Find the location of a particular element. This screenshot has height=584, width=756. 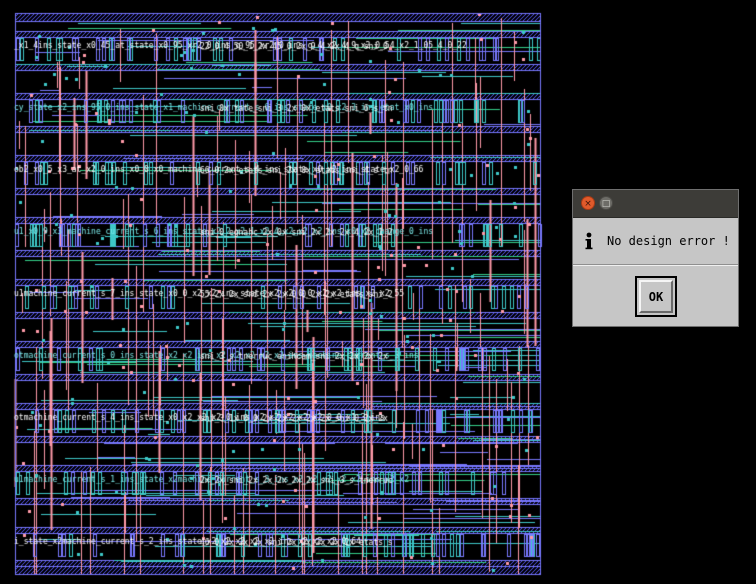

dialog-message-row: No design error ! is located at coordinates (655, 241).